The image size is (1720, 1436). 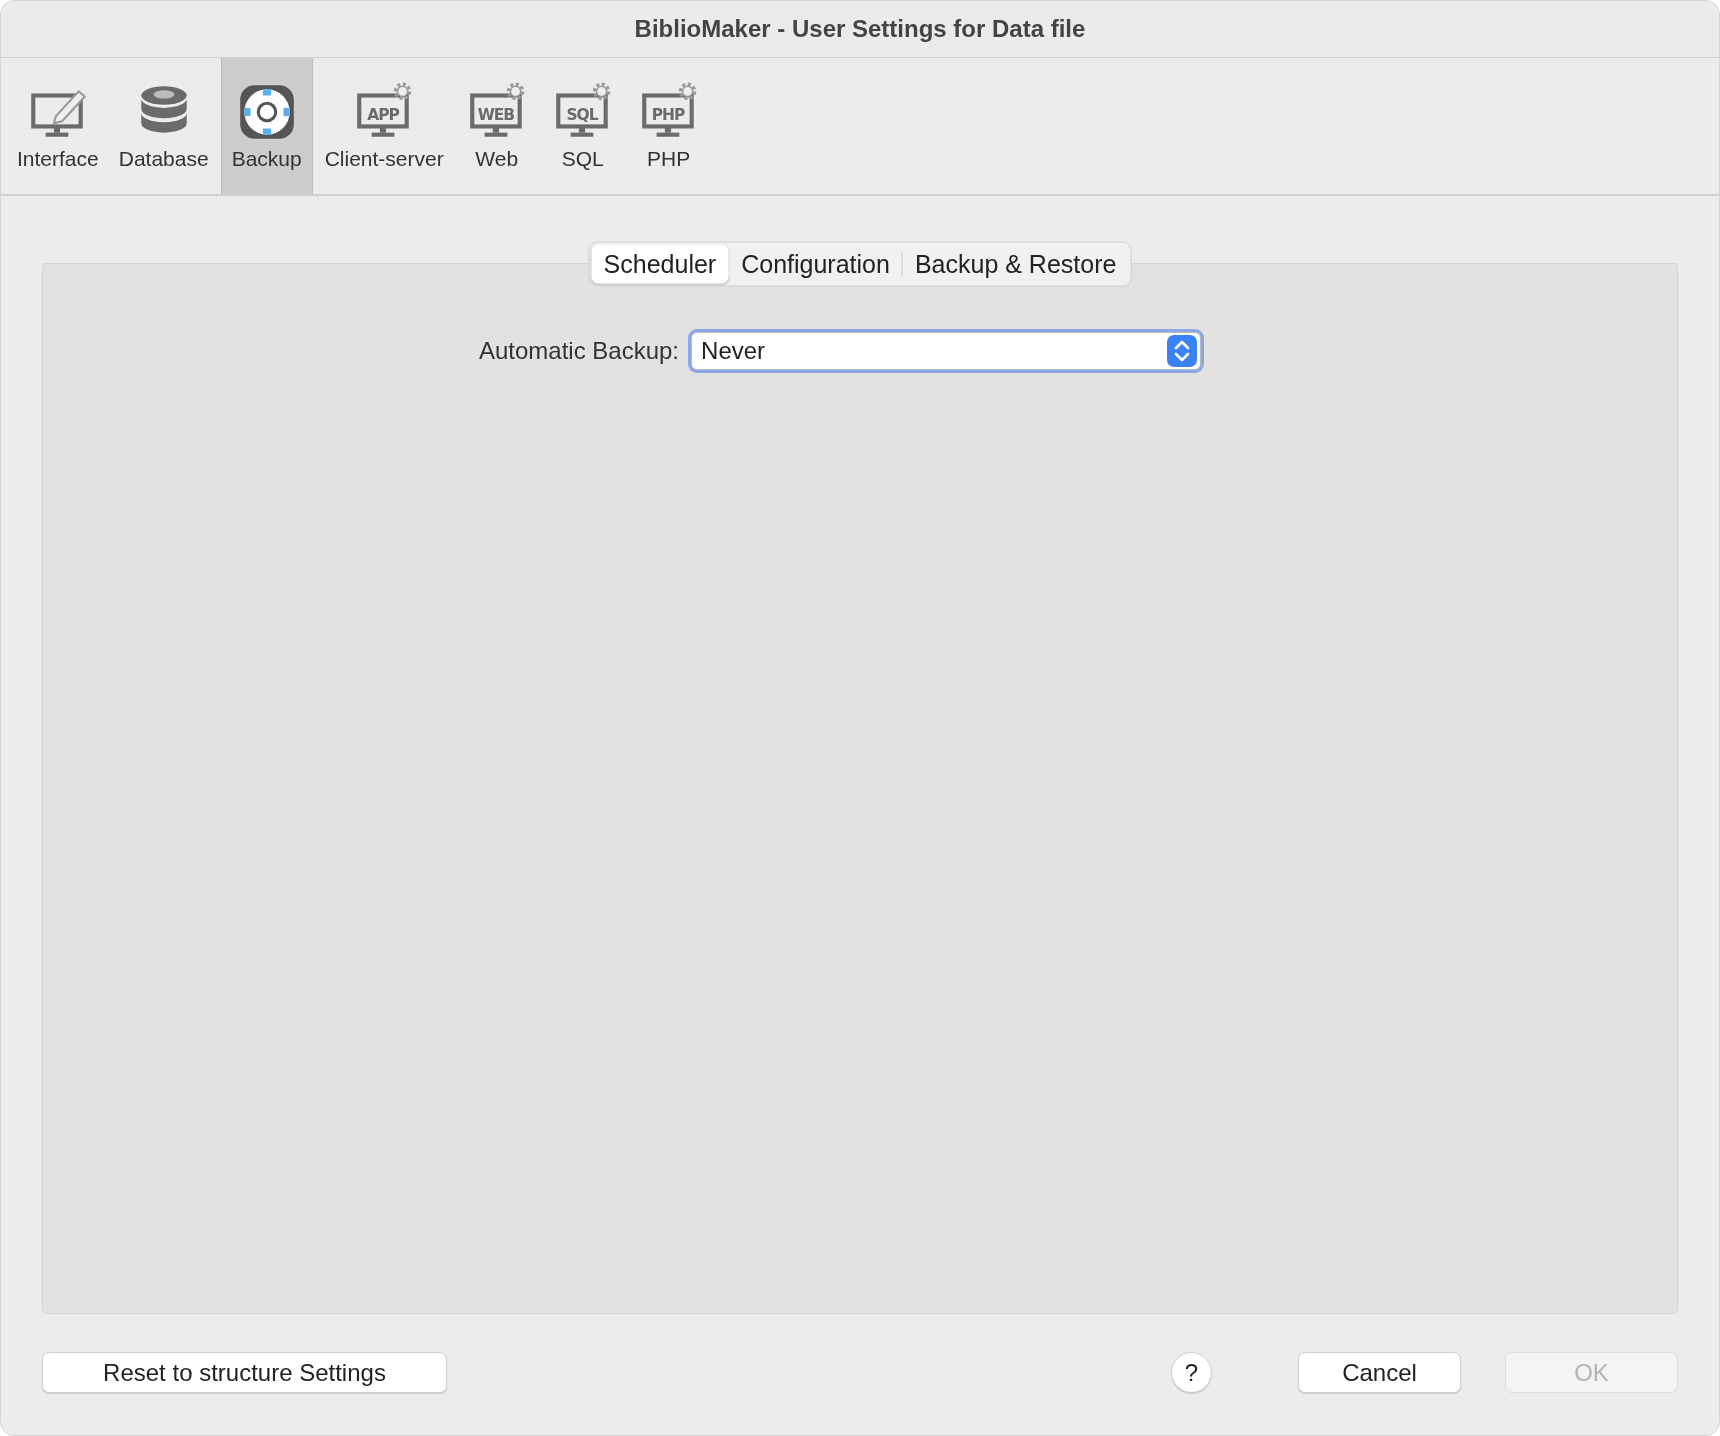 What do you see at coordinates (946, 351) in the screenshot?
I see `automatic-backup-popup: Never` at bounding box center [946, 351].